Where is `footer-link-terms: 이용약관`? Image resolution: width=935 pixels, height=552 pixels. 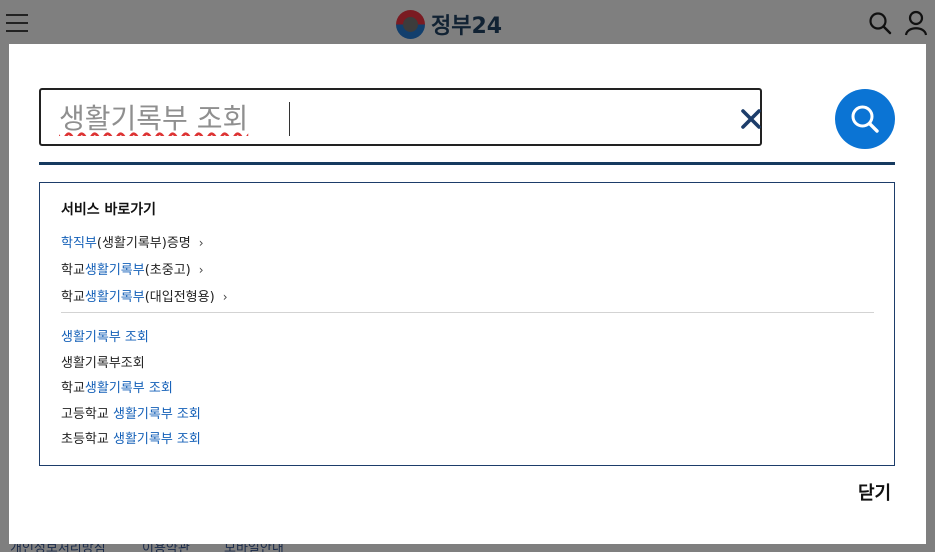 footer-link-terms: 이용약관 is located at coordinates (166, 547).